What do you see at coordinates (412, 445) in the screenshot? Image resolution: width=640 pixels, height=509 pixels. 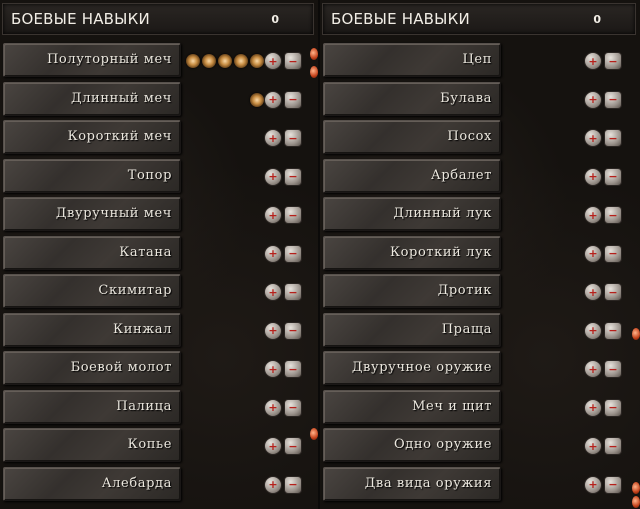 I see `skill-tile: Одно оружие` at bounding box center [412, 445].